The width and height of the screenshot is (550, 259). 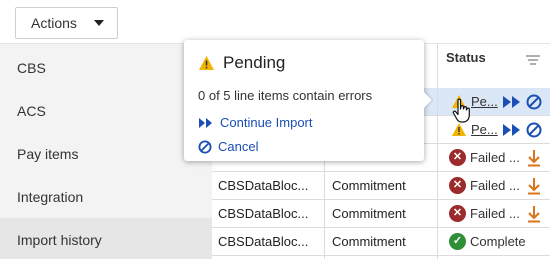 What do you see at coordinates (466, 57) in the screenshot?
I see `status-header-label: Status` at bounding box center [466, 57].